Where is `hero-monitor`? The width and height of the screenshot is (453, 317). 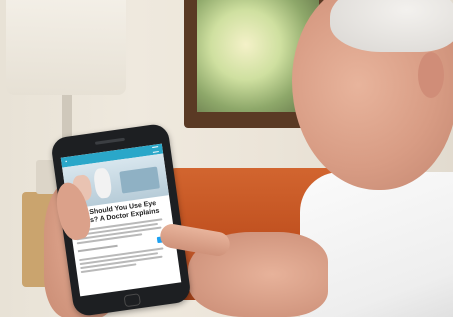 hero-monitor is located at coordinates (139, 180).